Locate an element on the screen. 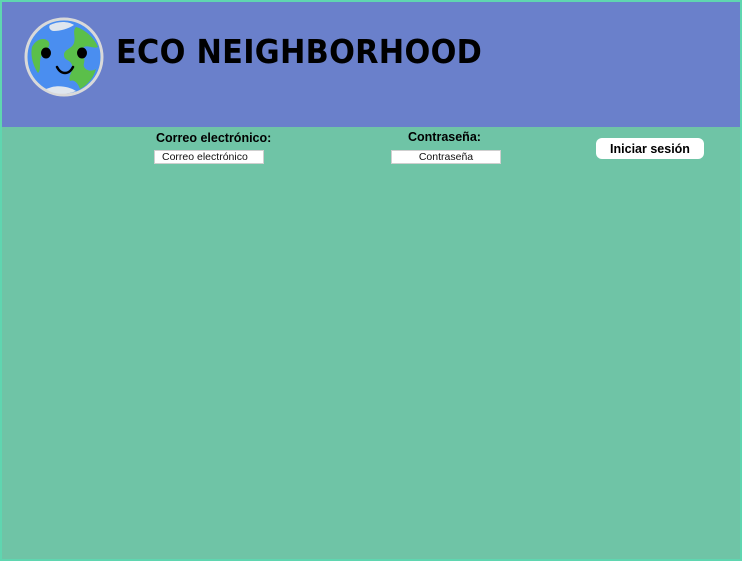 This screenshot has height=561, width=742. email-field is located at coordinates (209, 157).